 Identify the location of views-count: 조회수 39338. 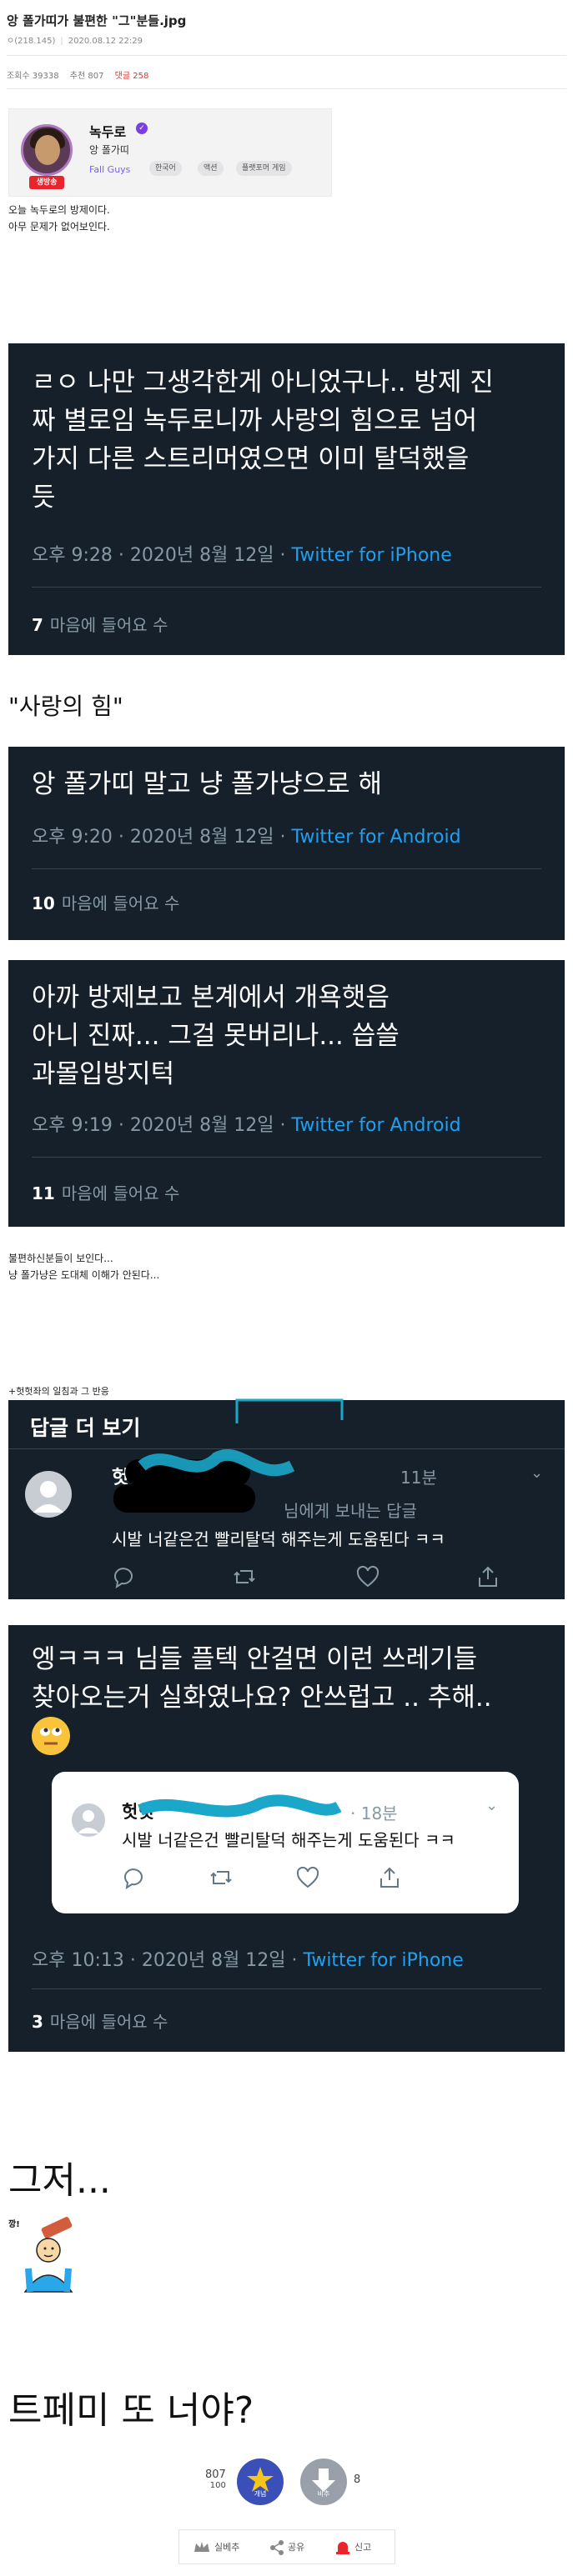
(33, 76).